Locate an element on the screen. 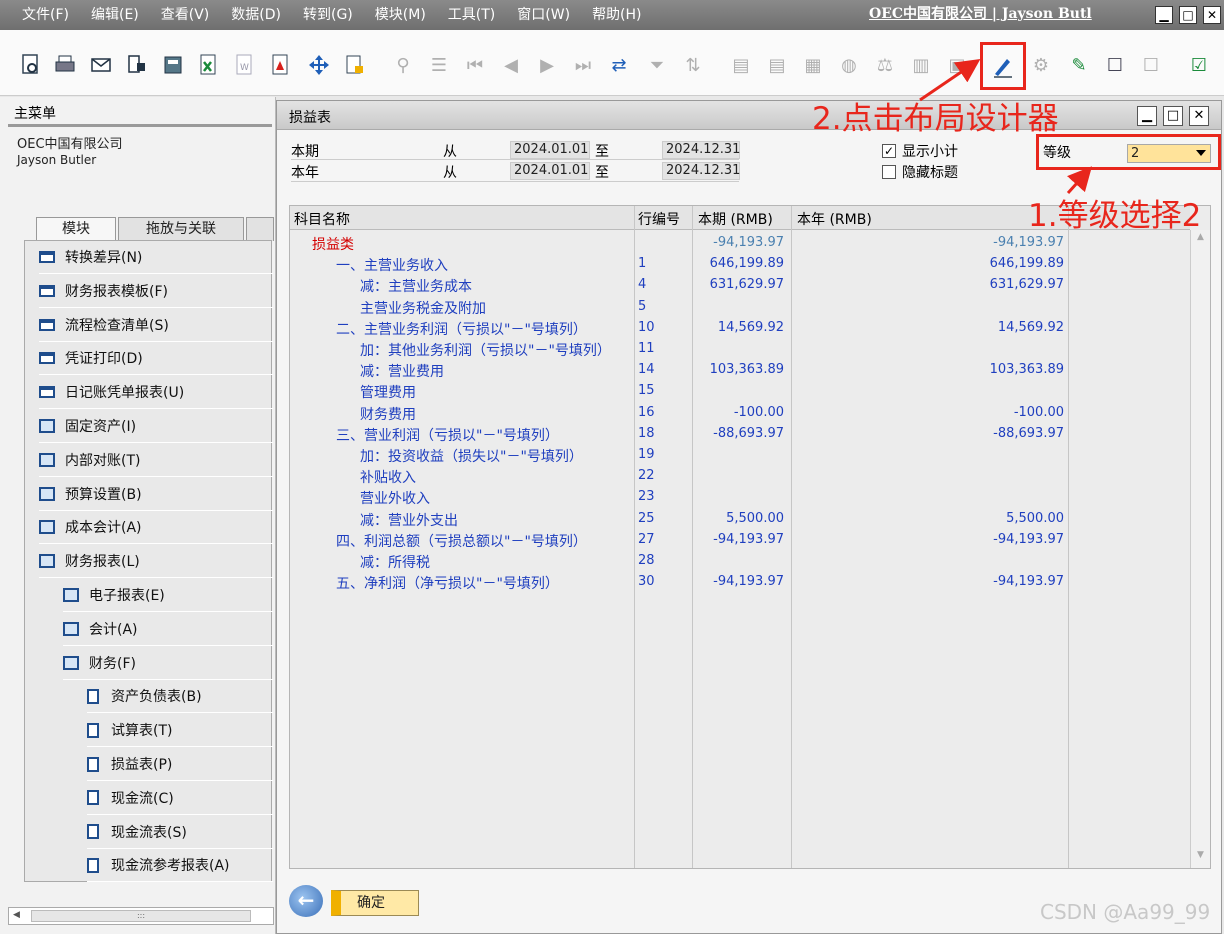  company-user-label: OEC中国有限公司 | Jayson Butl is located at coordinates (980, 14).